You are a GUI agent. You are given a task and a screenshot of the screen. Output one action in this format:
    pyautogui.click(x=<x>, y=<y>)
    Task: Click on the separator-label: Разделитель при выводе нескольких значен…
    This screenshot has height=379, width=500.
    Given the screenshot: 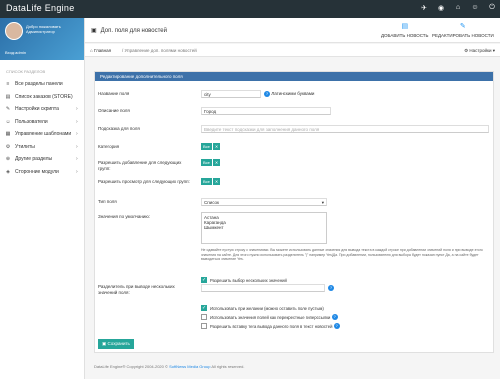 What is the action you would take?
    pyautogui.click(x=136, y=289)
    